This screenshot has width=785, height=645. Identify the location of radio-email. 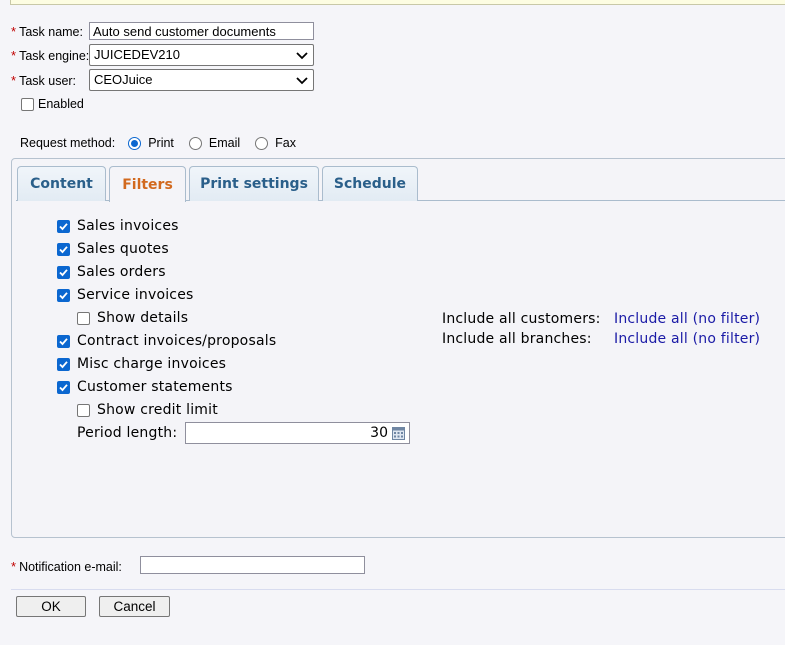
(195, 143).